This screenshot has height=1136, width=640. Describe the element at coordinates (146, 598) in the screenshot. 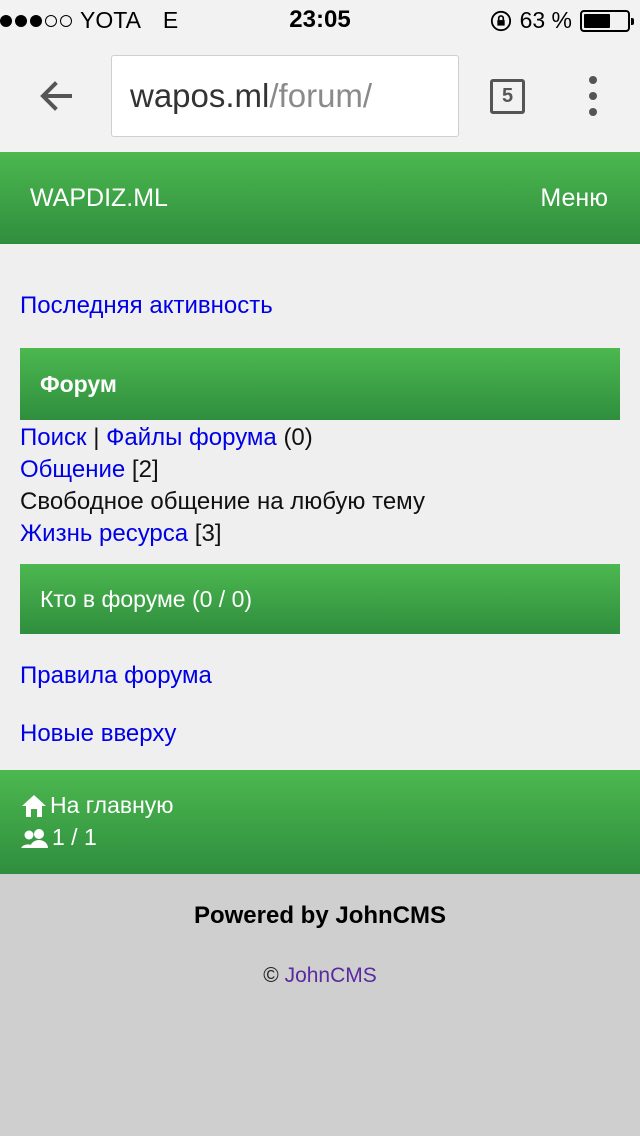

I see `who-in-forum-label: Кто в форуме (0 / 0)` at that location.